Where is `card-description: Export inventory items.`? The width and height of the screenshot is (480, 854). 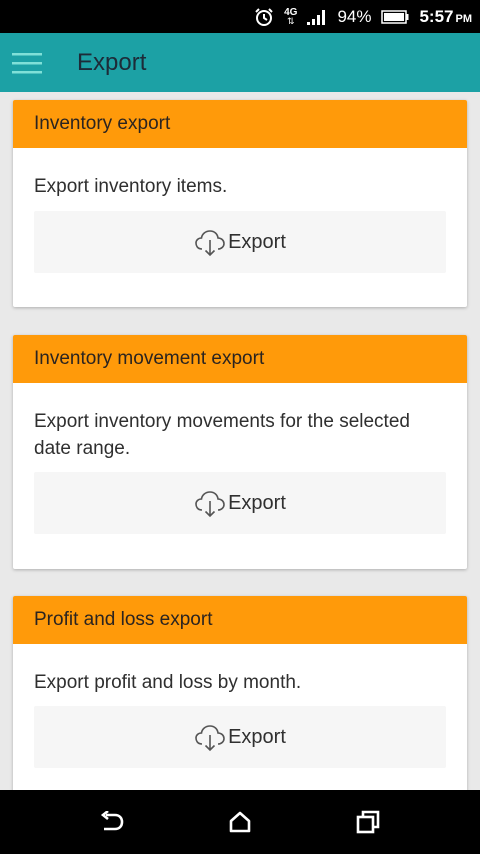
card-description: Export inventory items. is located at coordinates (131, 186).